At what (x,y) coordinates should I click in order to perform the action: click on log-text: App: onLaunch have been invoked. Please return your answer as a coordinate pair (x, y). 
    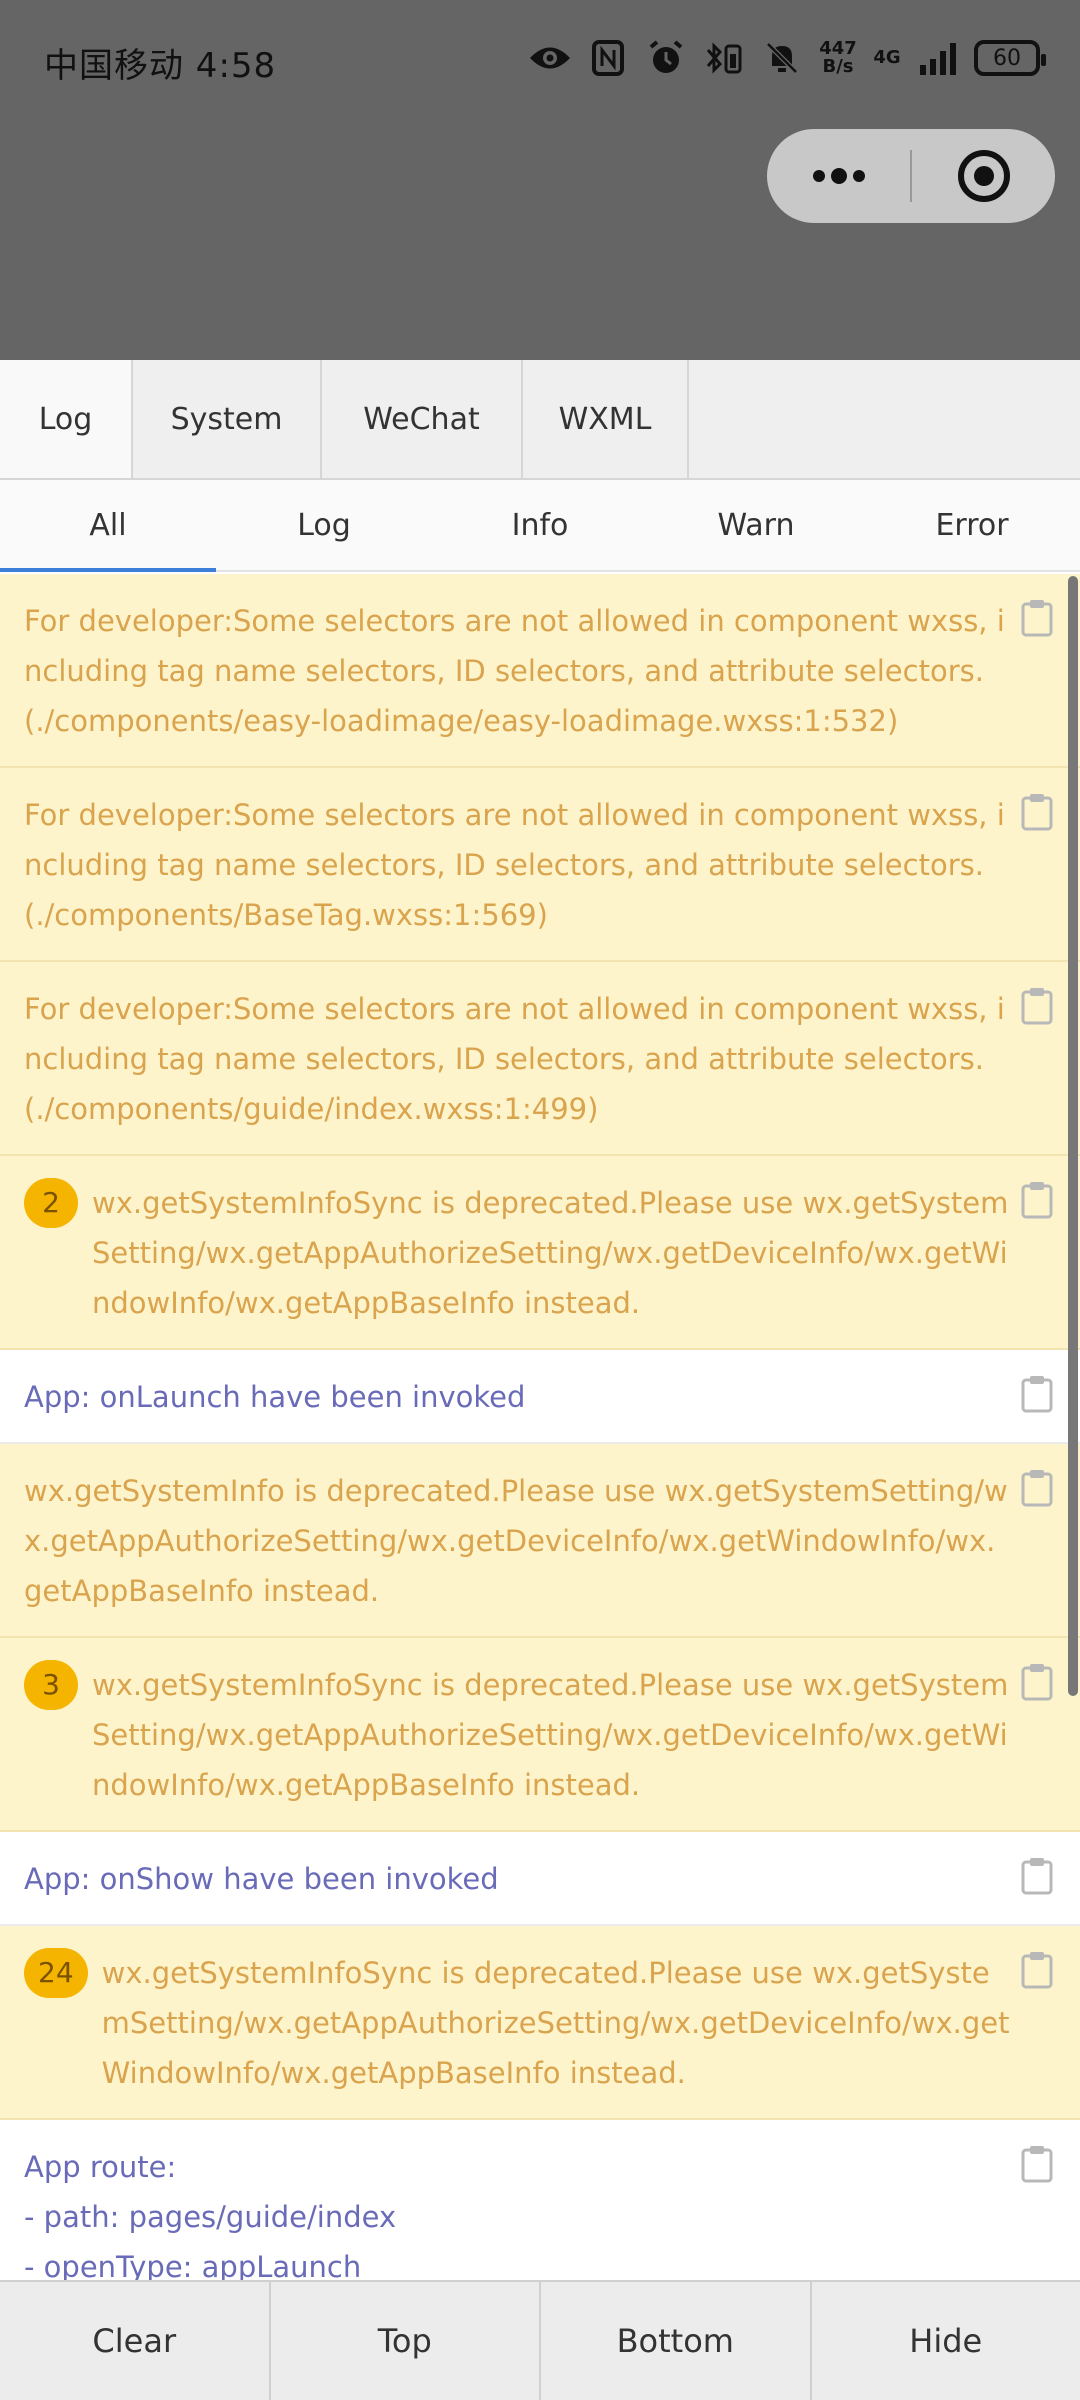
    Looking at the image, I should click on (275, 1397).